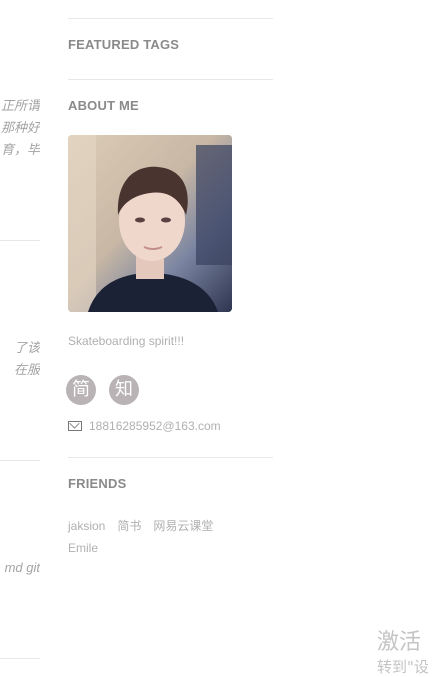 The image size is (435, 677). Describe the element at coordinates (103, 105) in the screenshot. I see `about-me-heading: ABOUT ME` at that location.